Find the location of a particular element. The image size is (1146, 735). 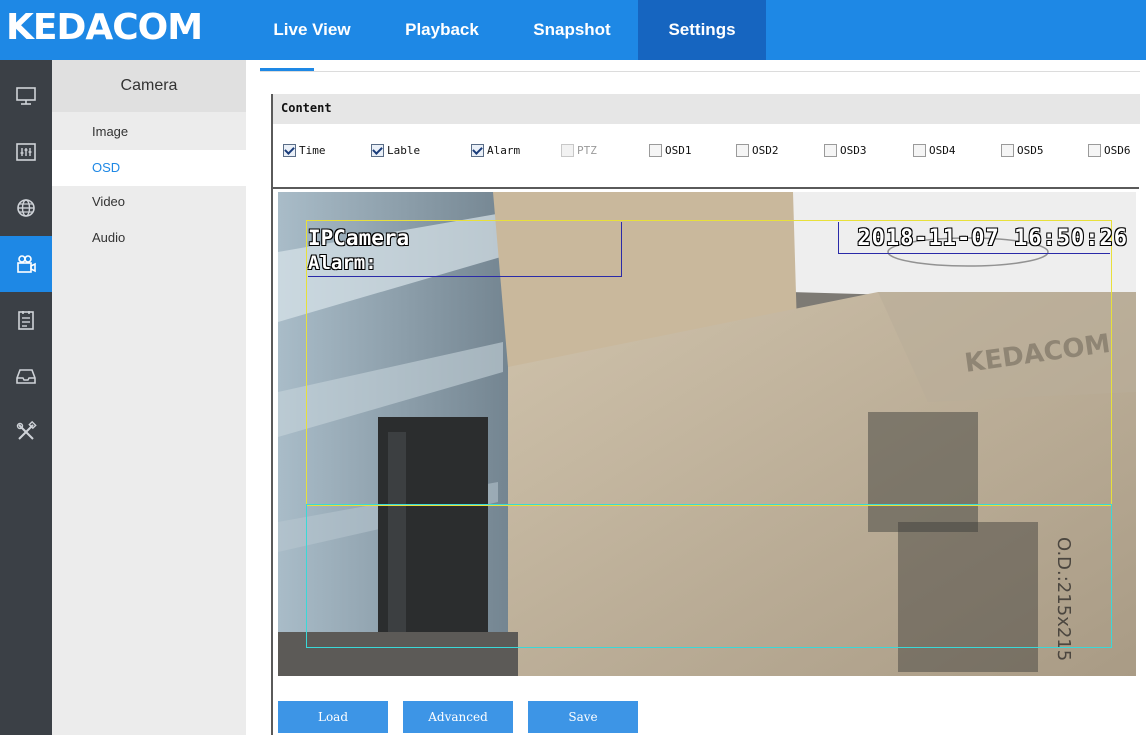

network-globe-icon is located at coordinates (26, 208).